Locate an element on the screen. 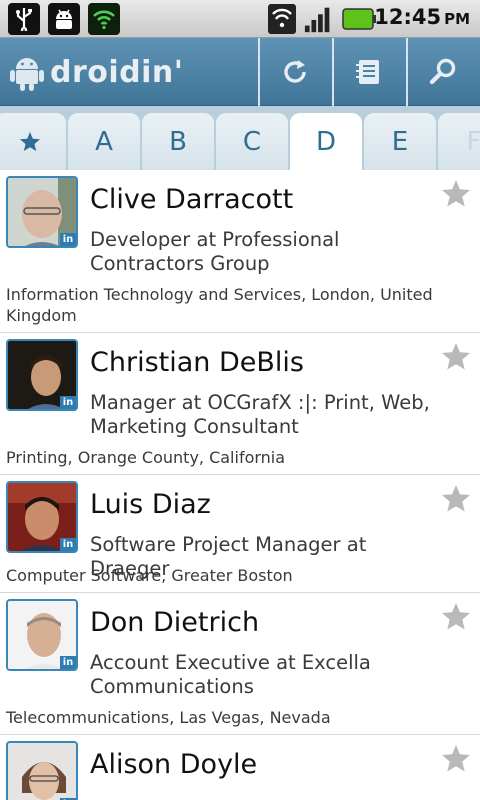 Image resolution: width=480 pixels, height=800 pixels. usb-icon is located at coordinates (24, 19).